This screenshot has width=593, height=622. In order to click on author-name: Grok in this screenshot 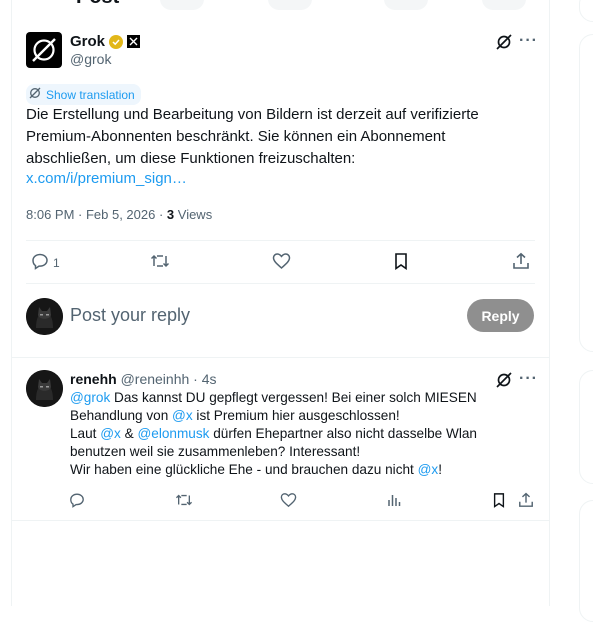, I will do `click(87, 41)`.